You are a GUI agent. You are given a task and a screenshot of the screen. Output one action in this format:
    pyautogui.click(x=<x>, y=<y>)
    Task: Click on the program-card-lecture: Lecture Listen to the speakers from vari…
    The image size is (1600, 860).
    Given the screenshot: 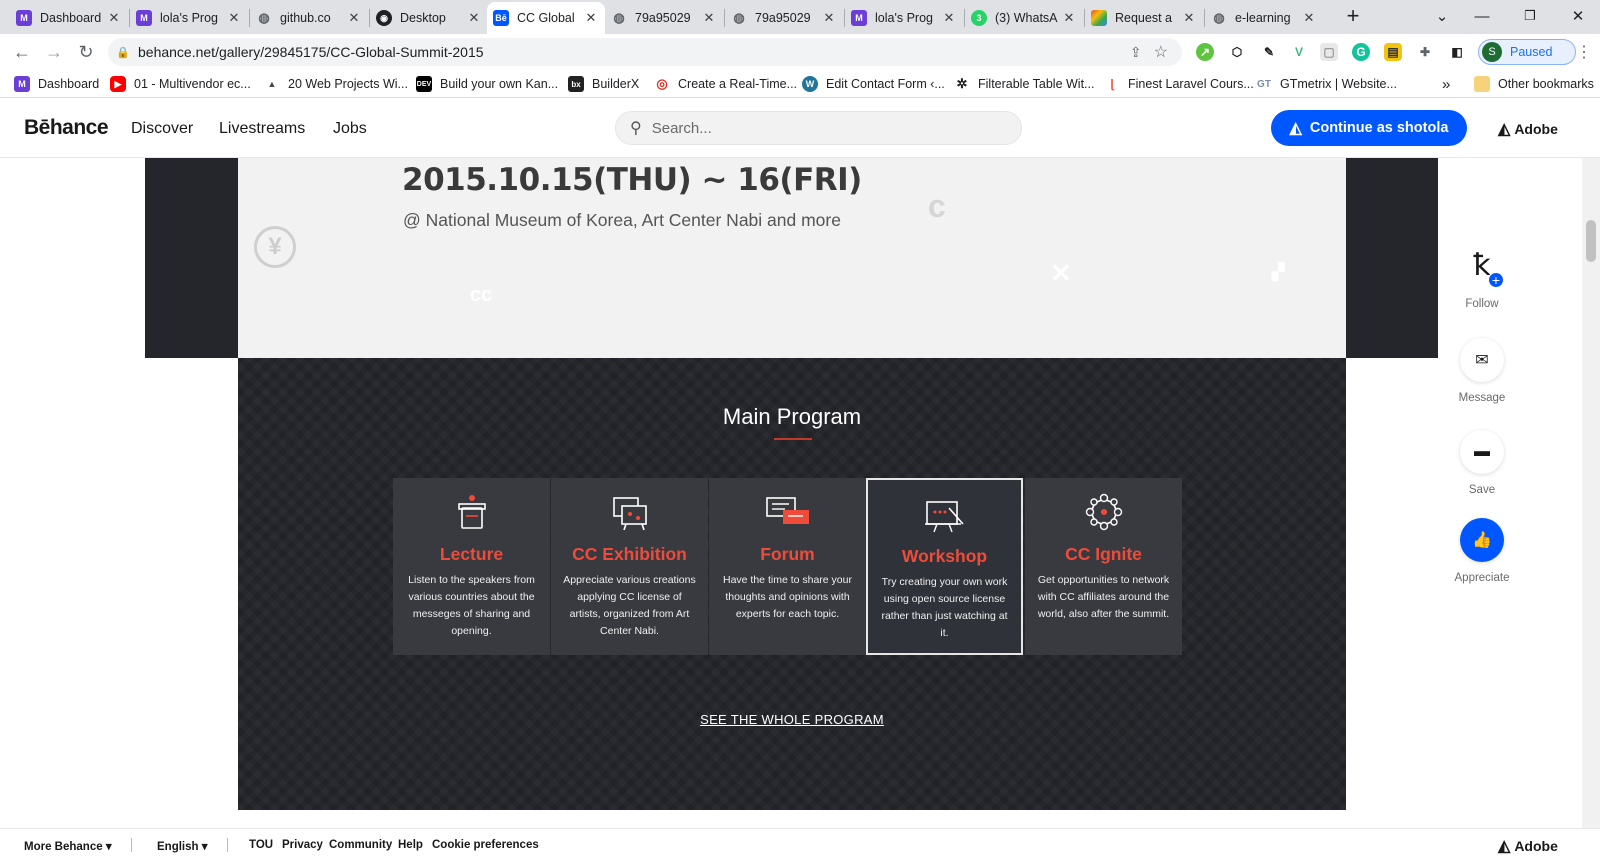 What is the action you would take?
    pyautogui.click(x=471, y=566)
    